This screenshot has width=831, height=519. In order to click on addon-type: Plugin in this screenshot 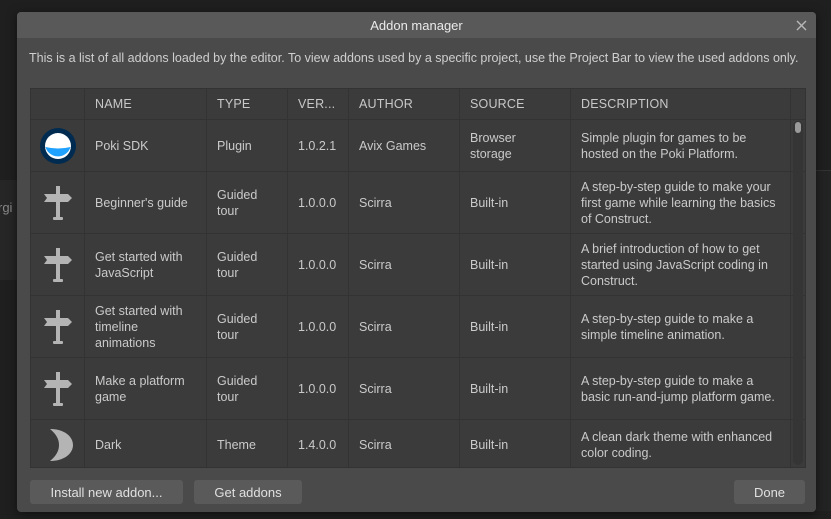, I will do `click(247, 145)`.